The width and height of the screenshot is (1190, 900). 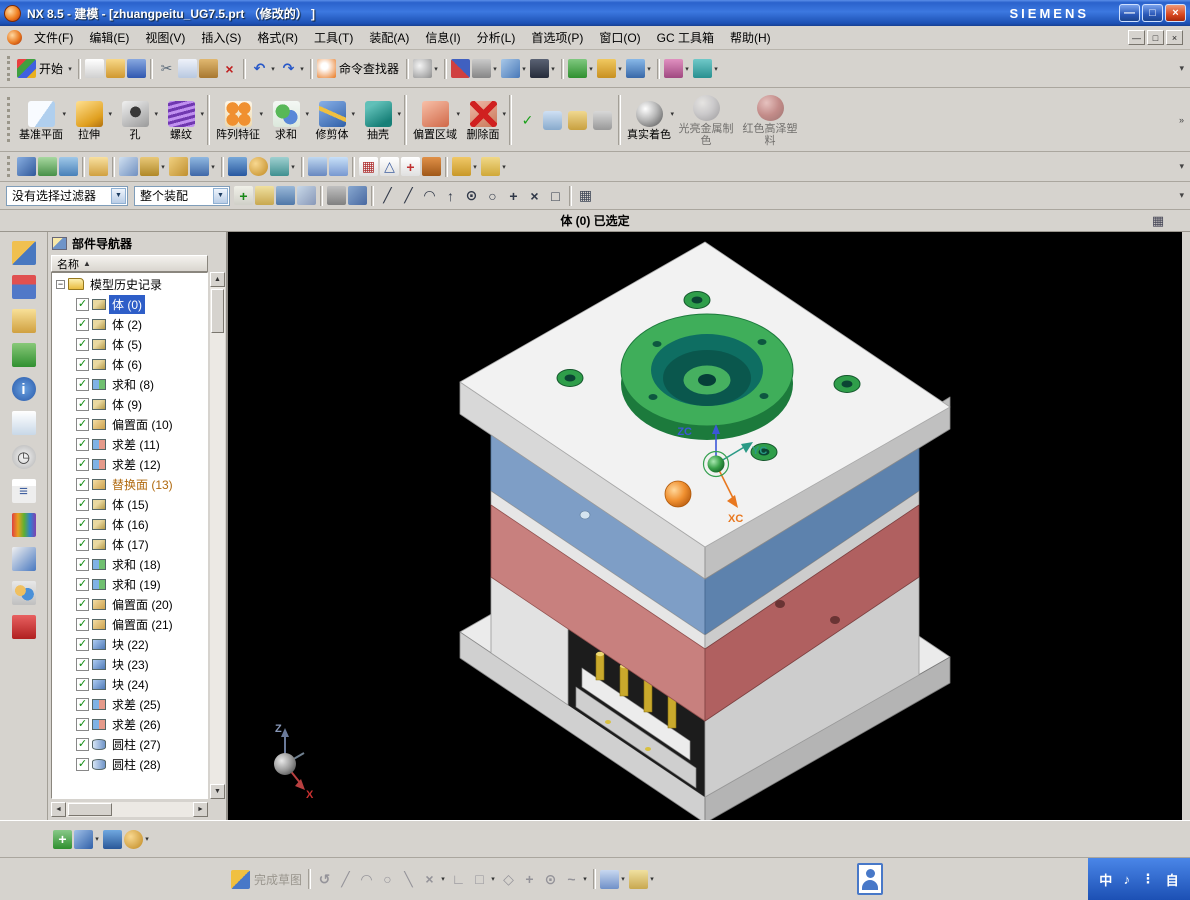 What do you see at coordinates (24, 389) in the screenshot?
I see `resource-tab-icon: i` at bounding box center [24, 389].